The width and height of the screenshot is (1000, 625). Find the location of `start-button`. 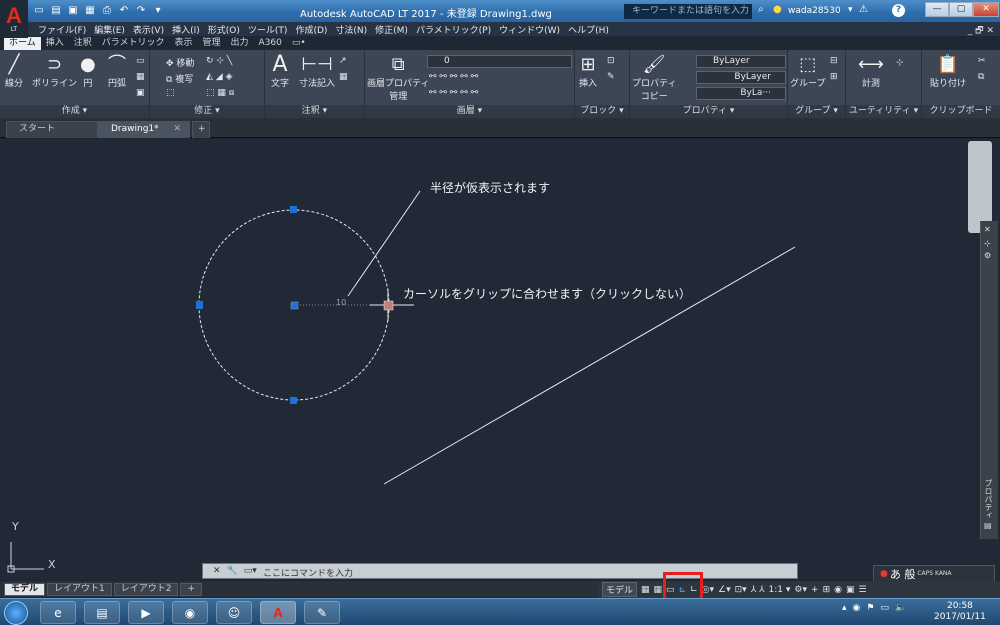

start-button is located at coordinates (16, 613).